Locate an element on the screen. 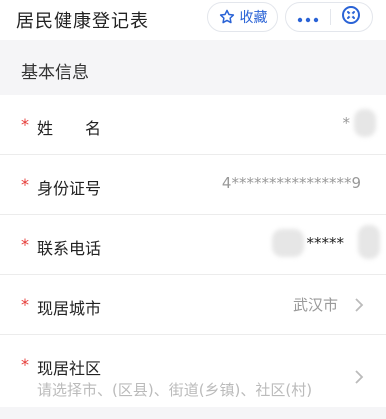 The image size is (386, 419). favorite-label: 收藏 is located at coordinates (253, 18).